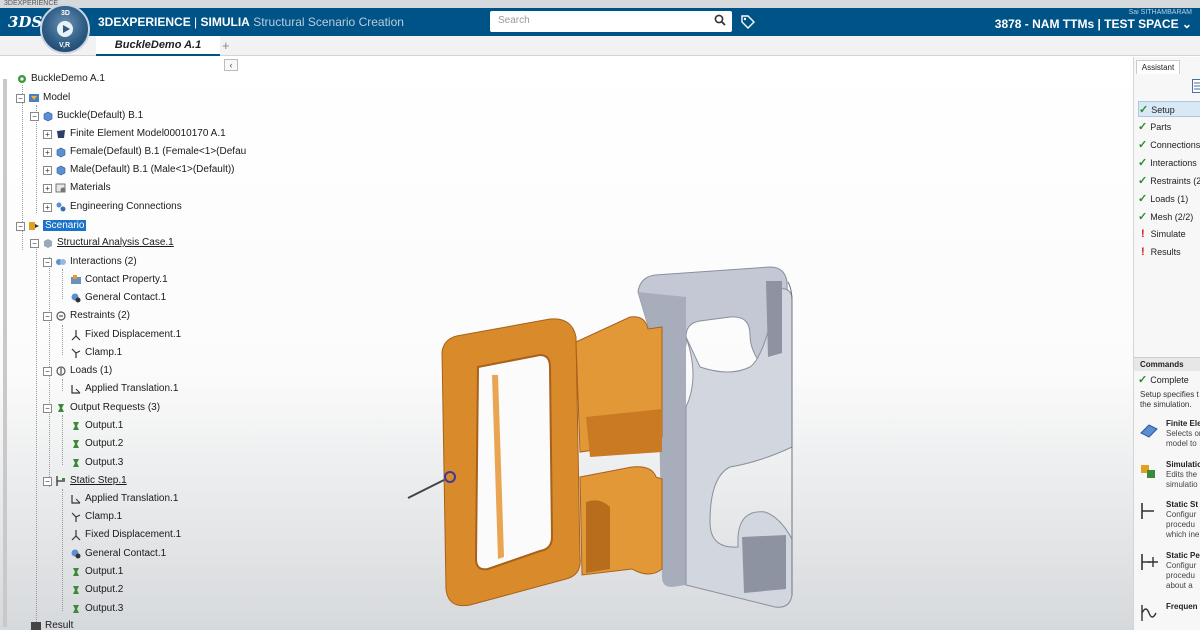 This screenshot has width=1200, height=630. Describe the element at coordinates (96, 426) in the screenshot. I see `tree-node-output-1: Output.1` at that location.